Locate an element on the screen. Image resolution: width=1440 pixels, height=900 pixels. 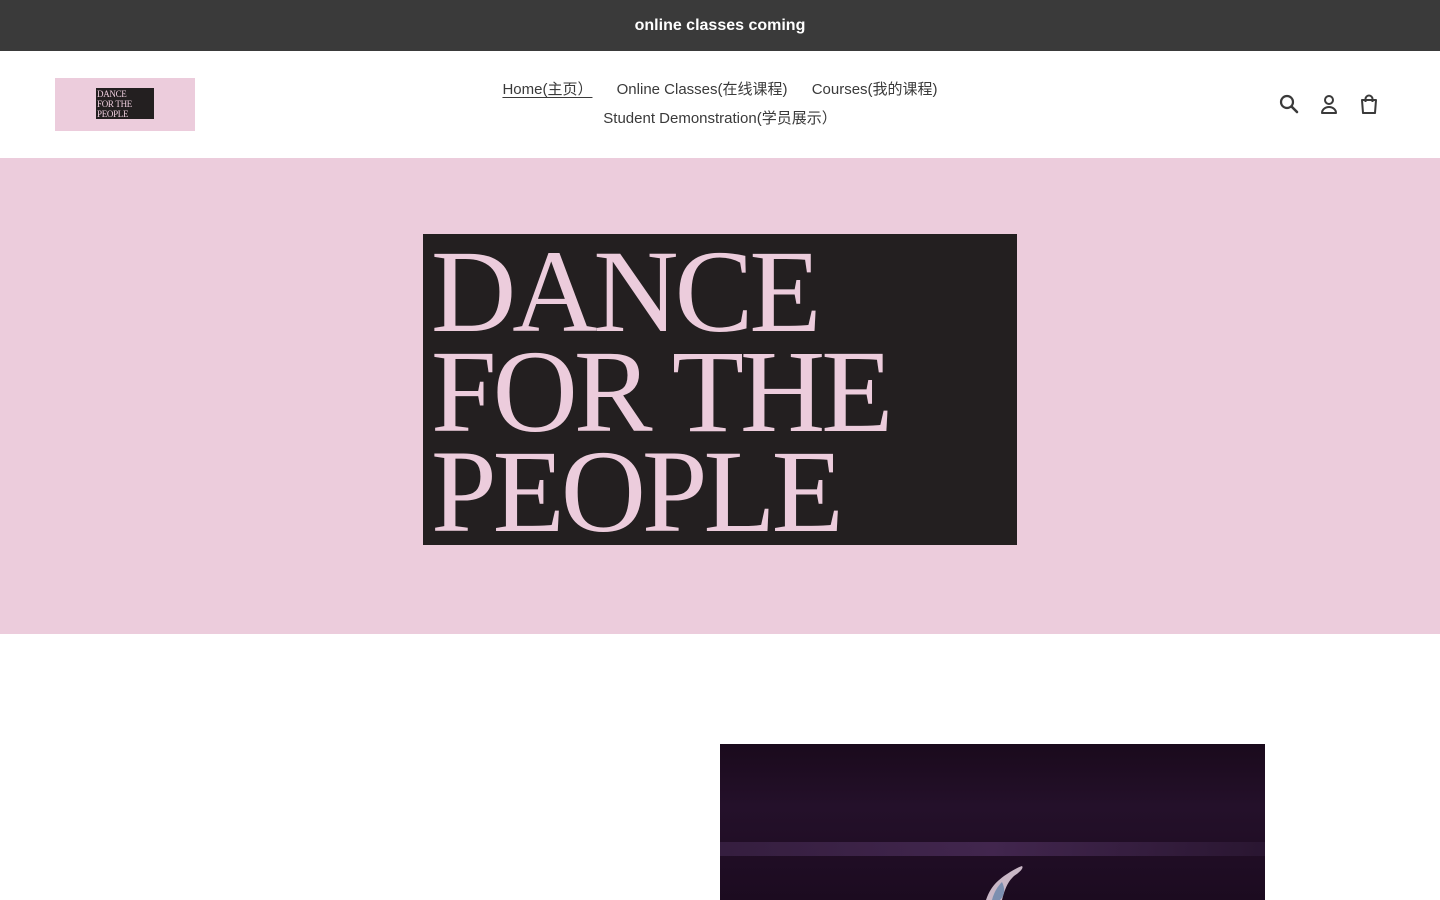
site-logo: DANCE FOR THE PEOPLE is located at coordinates (125, 104).